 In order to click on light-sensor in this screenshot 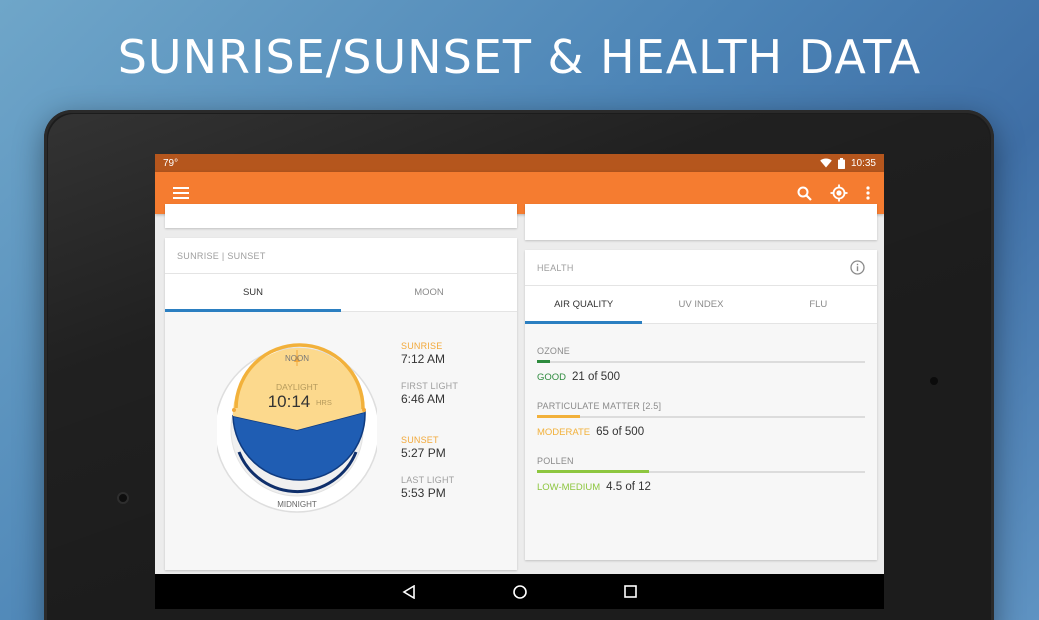, I will do `click(934, 381)`.